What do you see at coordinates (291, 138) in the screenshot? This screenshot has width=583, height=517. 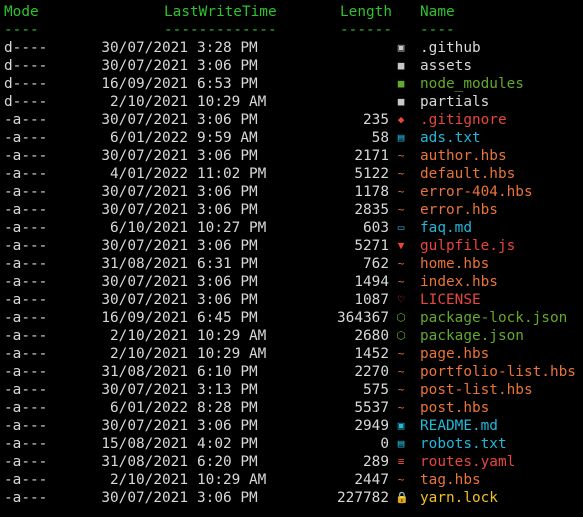 I see `list-item: -a--- 6/01/2022 9:59 AM 58 ▤ ads.txt` at bounding box center [291, 138].